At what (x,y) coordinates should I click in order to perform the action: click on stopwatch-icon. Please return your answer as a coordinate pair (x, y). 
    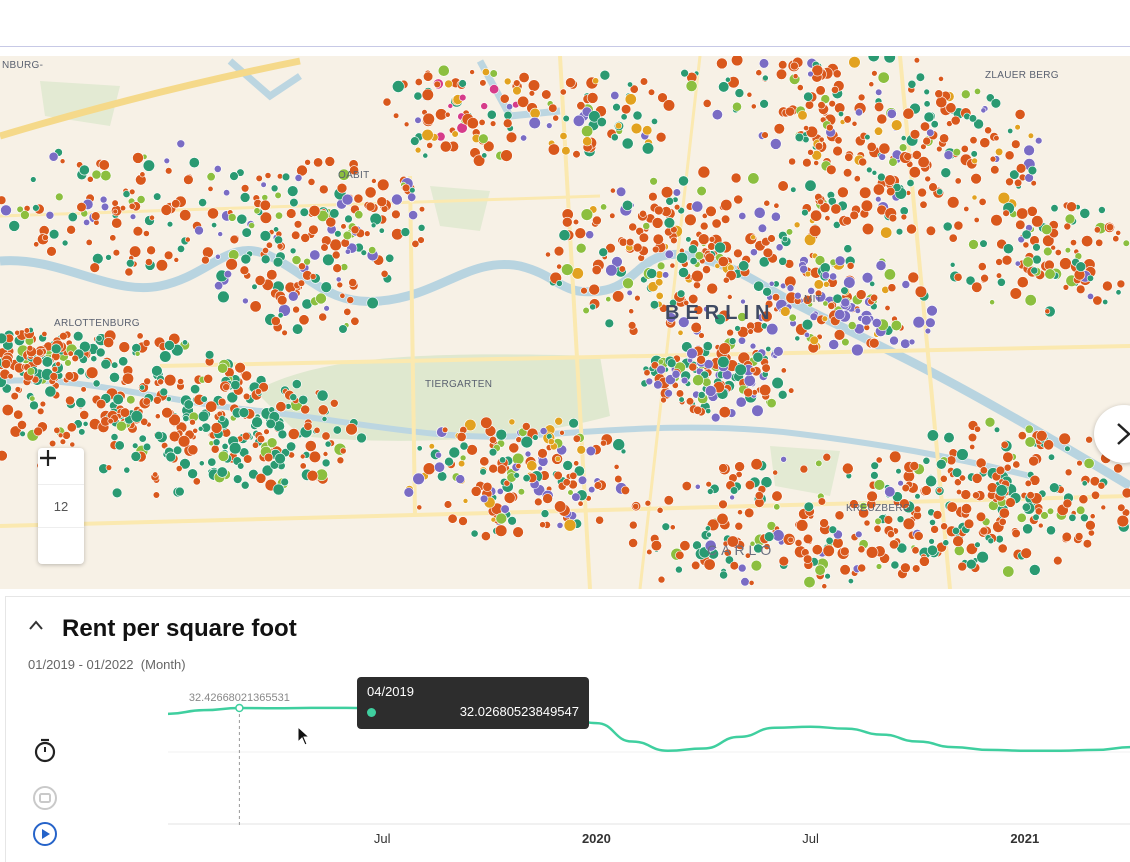
    Looking at the image, I should click on (45, 751).